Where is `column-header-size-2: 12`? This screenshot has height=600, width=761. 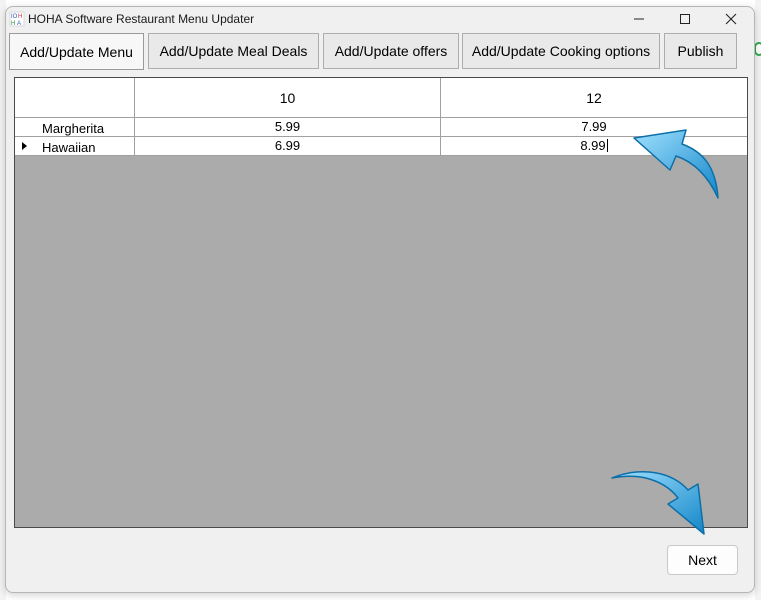 column-header-size-2: 12 is located at coordinates (594, 98).